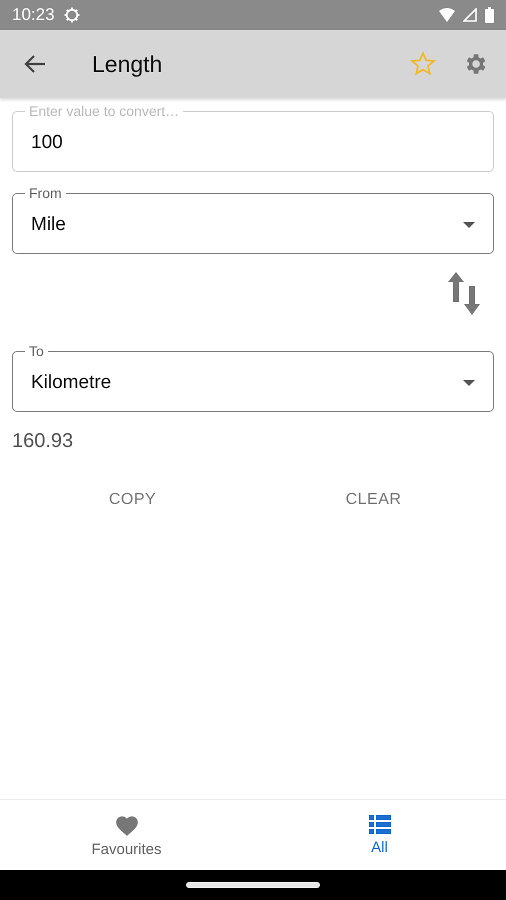  I want to click on gear-icon, so click(71, 15).